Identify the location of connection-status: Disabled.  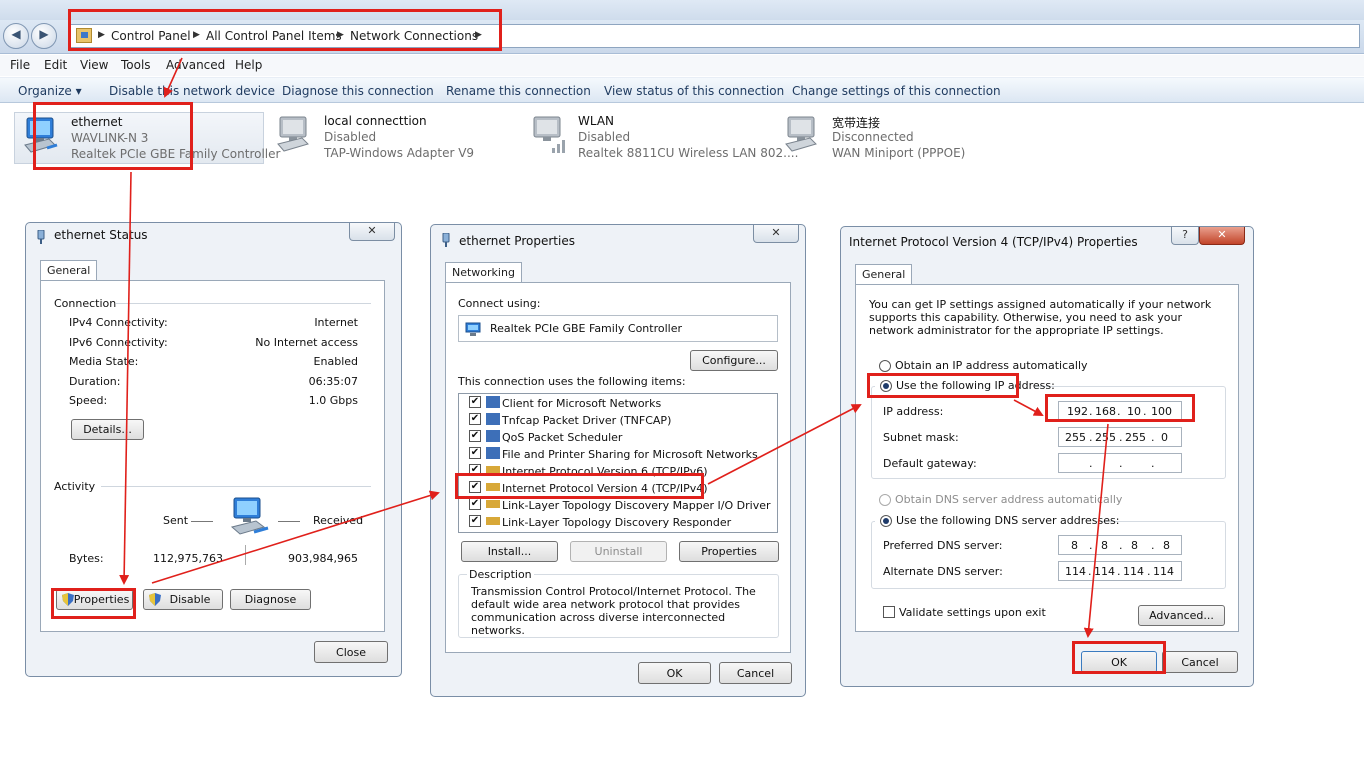
(604, 137).